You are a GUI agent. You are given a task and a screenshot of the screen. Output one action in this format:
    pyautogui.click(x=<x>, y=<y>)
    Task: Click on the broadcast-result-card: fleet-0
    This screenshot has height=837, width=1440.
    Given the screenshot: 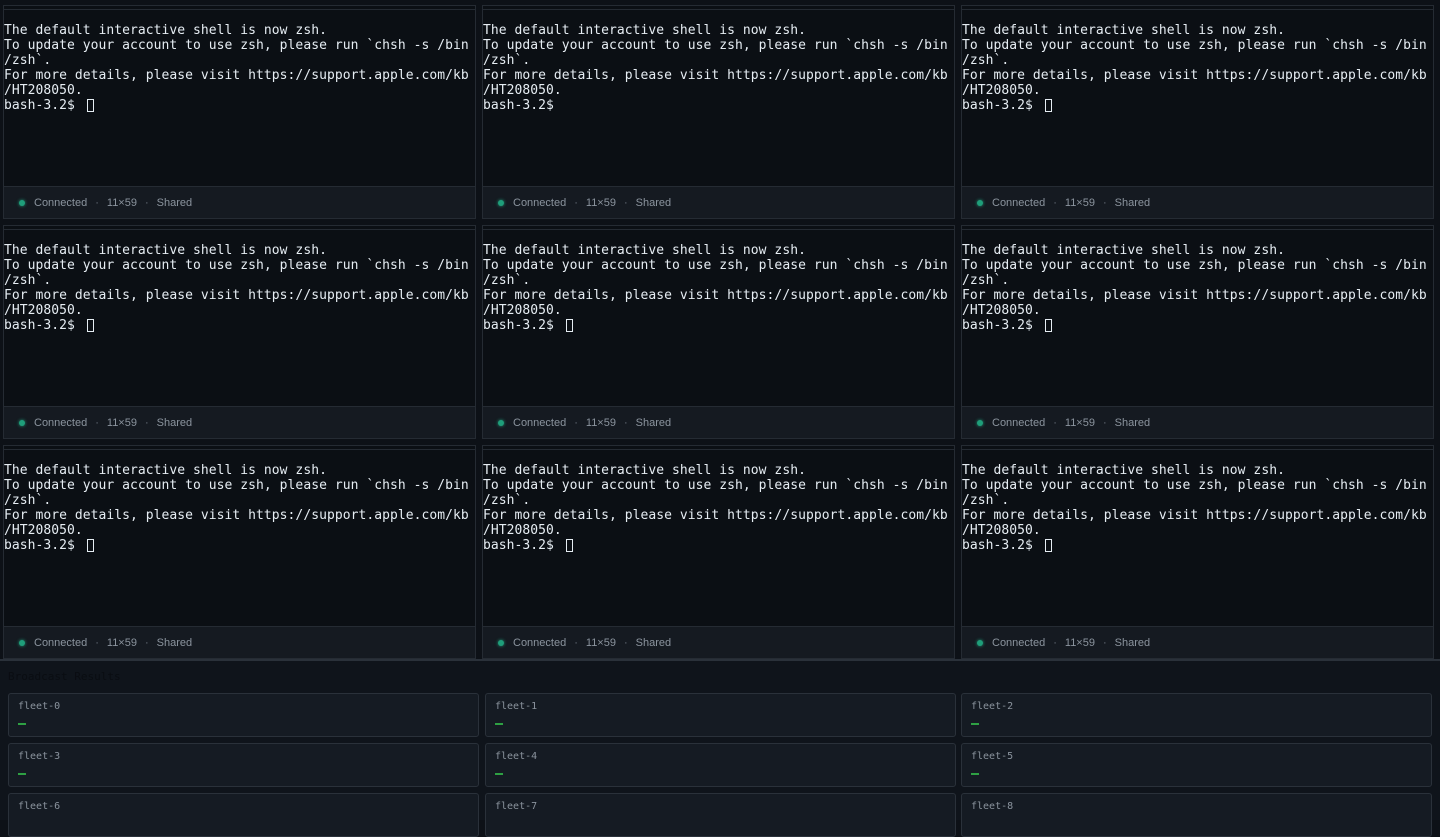 What is the action you would take?
    pyautogui.click(x=243, y=715)
    